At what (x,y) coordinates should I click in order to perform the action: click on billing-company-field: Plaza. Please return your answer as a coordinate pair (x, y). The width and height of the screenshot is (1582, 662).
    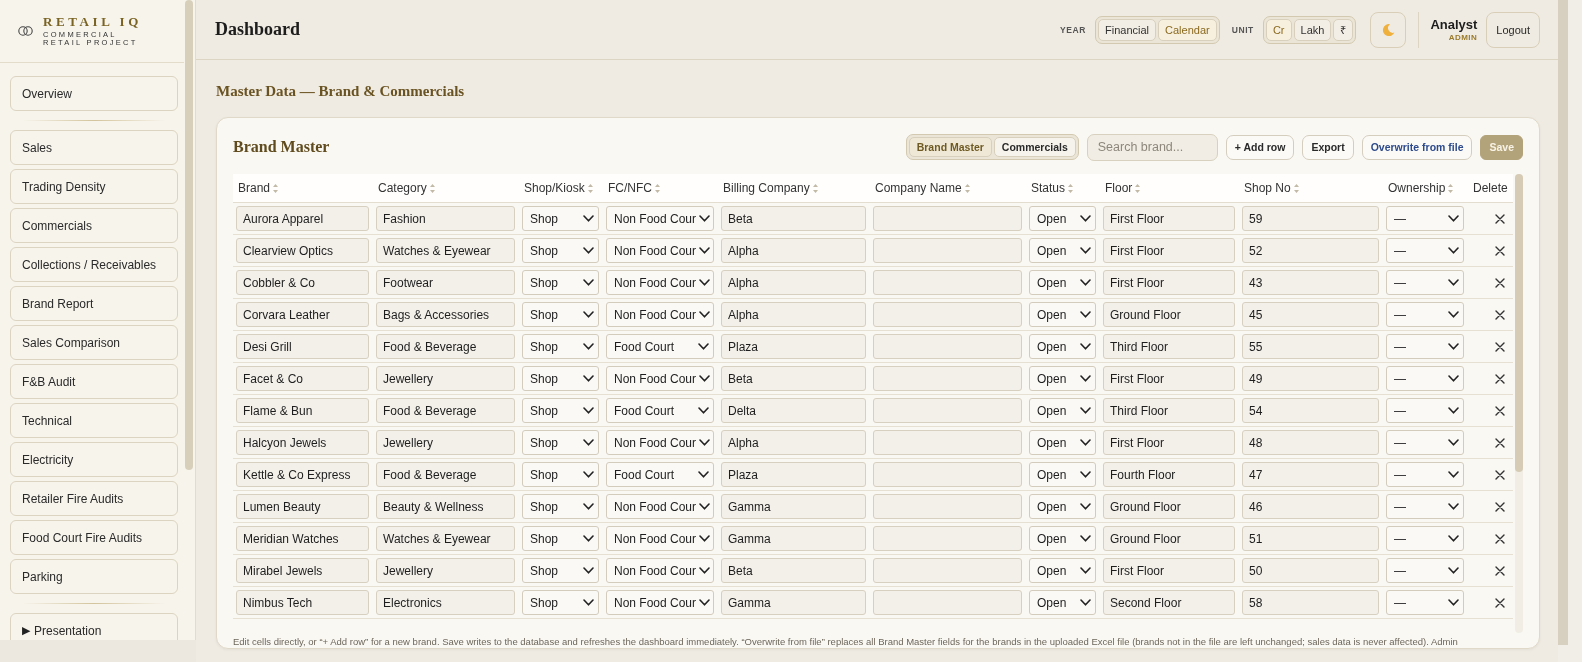
    Looking at the image, I should click on (793, 346).